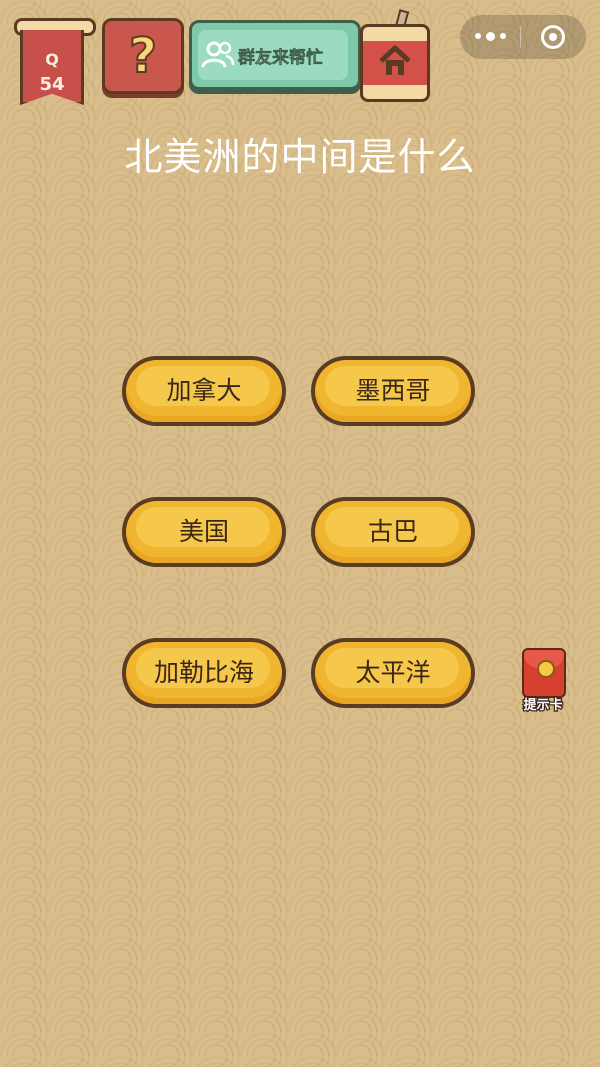 This screenshot has width=600, height=1067. I want to click on hint-card-label: 提示卡, so click(543, 706).